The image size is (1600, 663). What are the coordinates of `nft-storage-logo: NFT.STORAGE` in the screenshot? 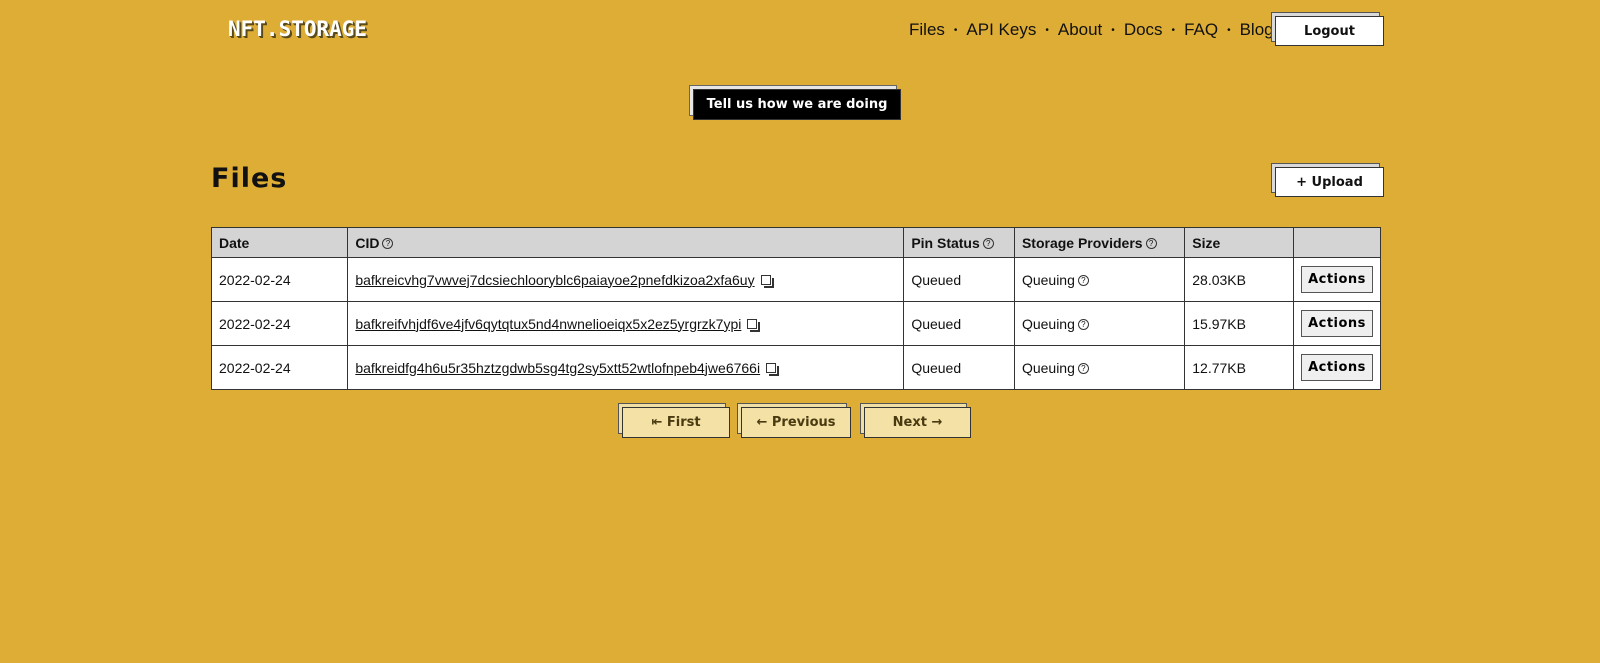 It's located at (297, 29).